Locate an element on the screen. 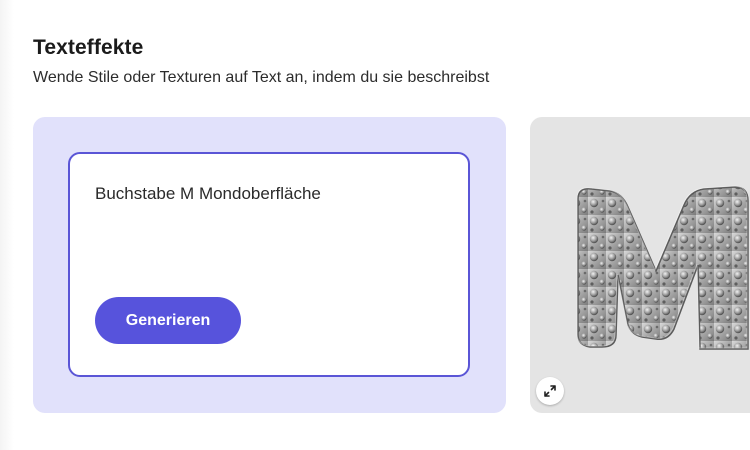 Image resolution: width=750 pixels, height=450 pixels. expand-arrows-icon is located at coordinates (550, 391).